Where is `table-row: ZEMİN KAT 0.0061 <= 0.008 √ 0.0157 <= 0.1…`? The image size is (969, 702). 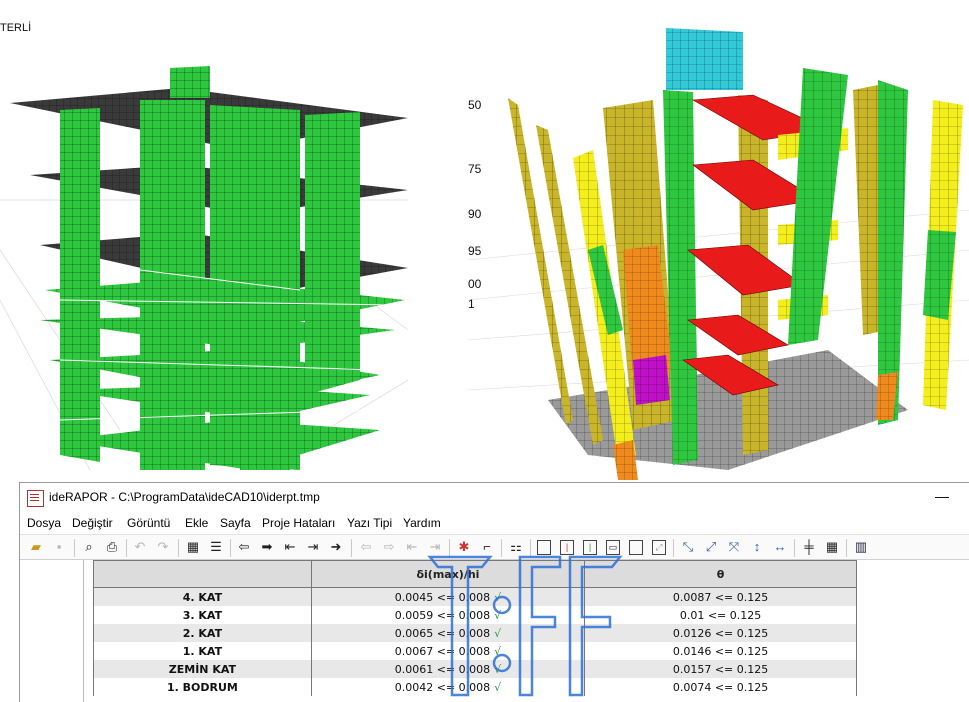 table-row: ZEMİN KAT 0.0061 <= 0.008 √ 0.0157 <= 0.1… is located at coordinates (475, 669).